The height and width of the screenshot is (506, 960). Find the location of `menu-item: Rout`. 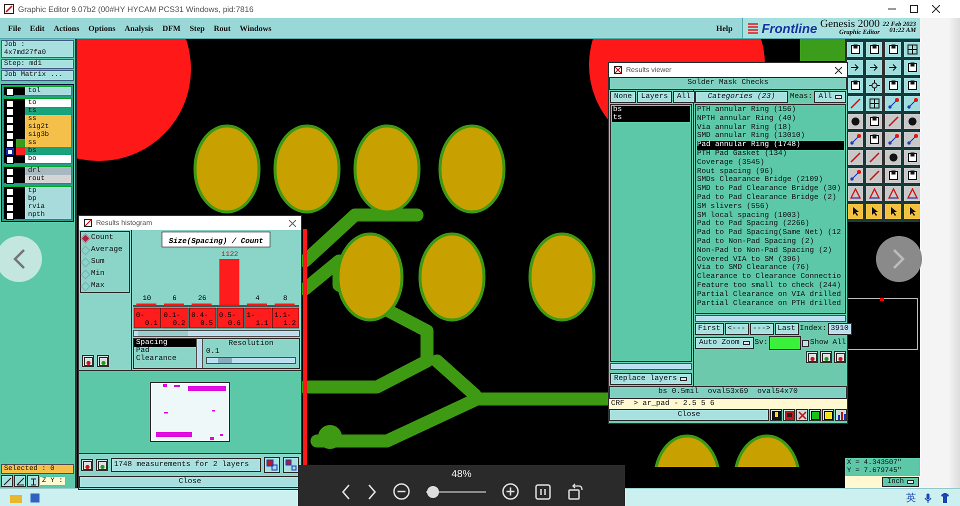

menu-item: Rout is located at coordinates (222, 28).